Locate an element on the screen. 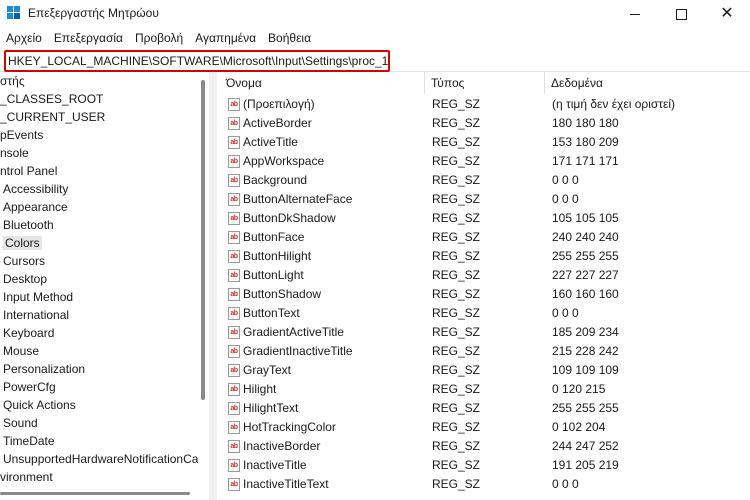 The width and height of the screenshot is (750, 500). tree-item-label: Mouse is located at coordinates (21, 351).